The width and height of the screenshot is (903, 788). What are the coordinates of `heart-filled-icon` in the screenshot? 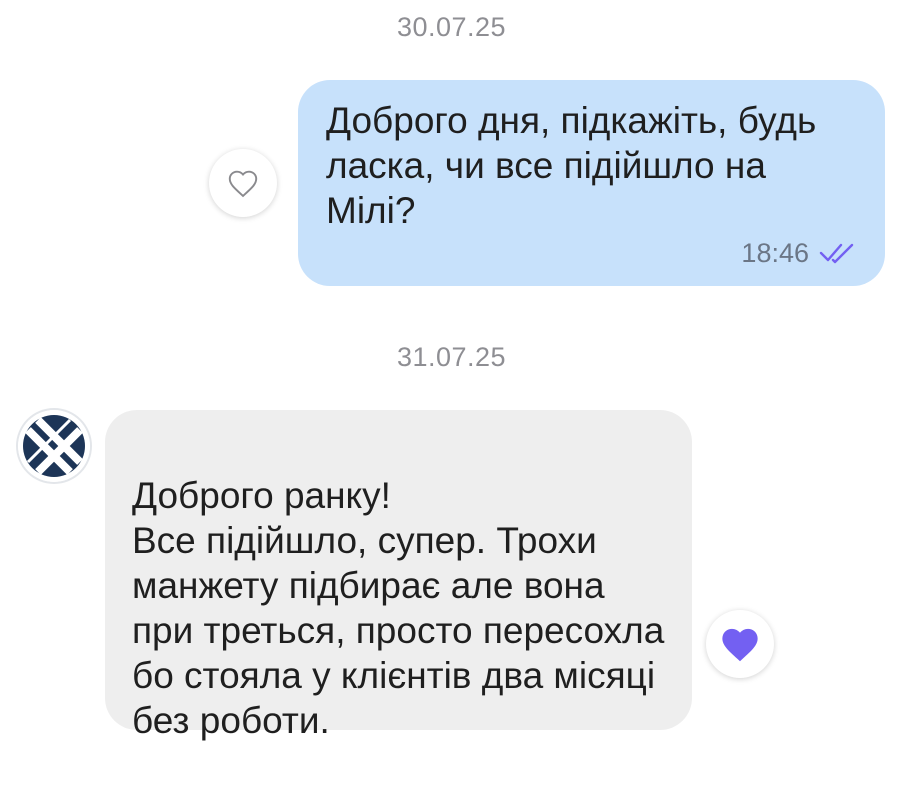 It's located at (740, 645).